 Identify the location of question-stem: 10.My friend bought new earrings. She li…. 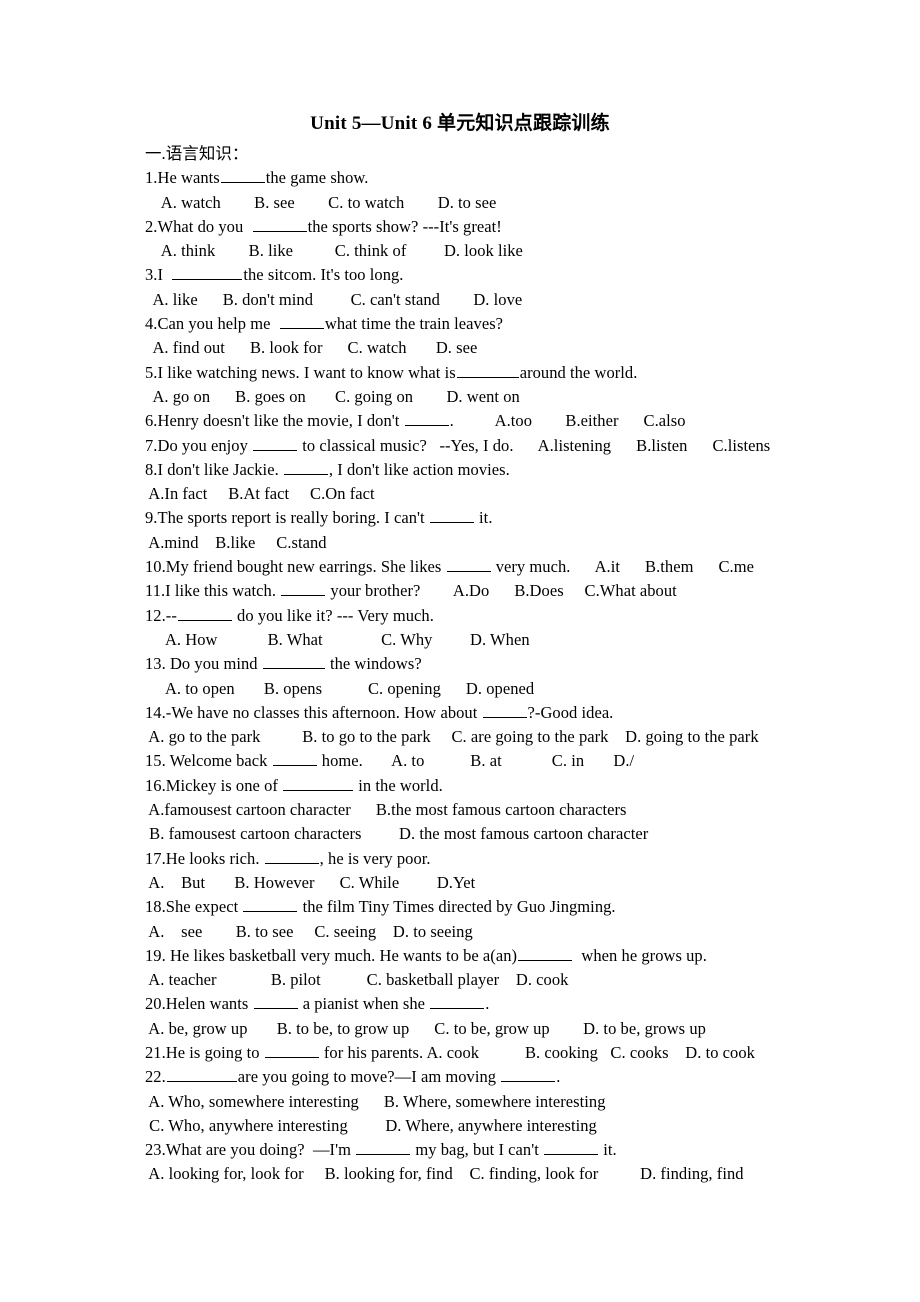
(525, 567).